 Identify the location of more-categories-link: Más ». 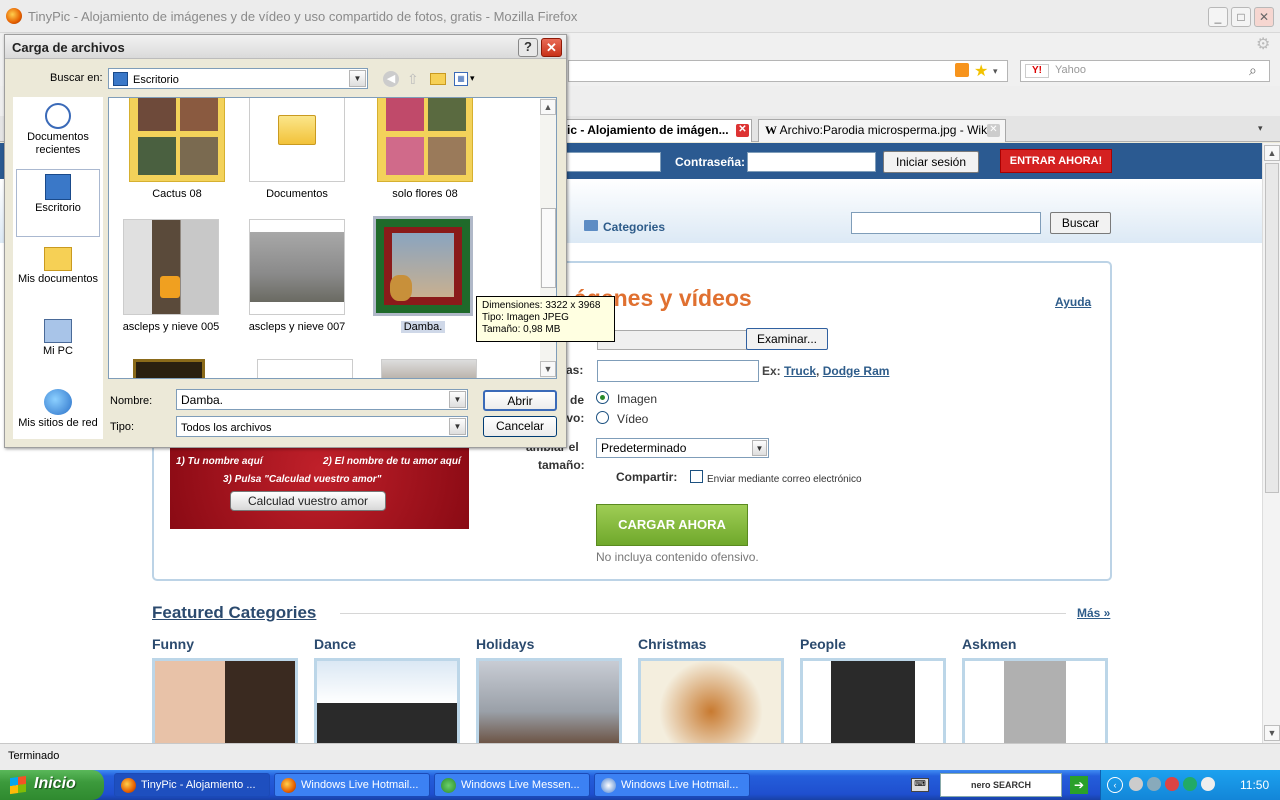
(1093, 613).